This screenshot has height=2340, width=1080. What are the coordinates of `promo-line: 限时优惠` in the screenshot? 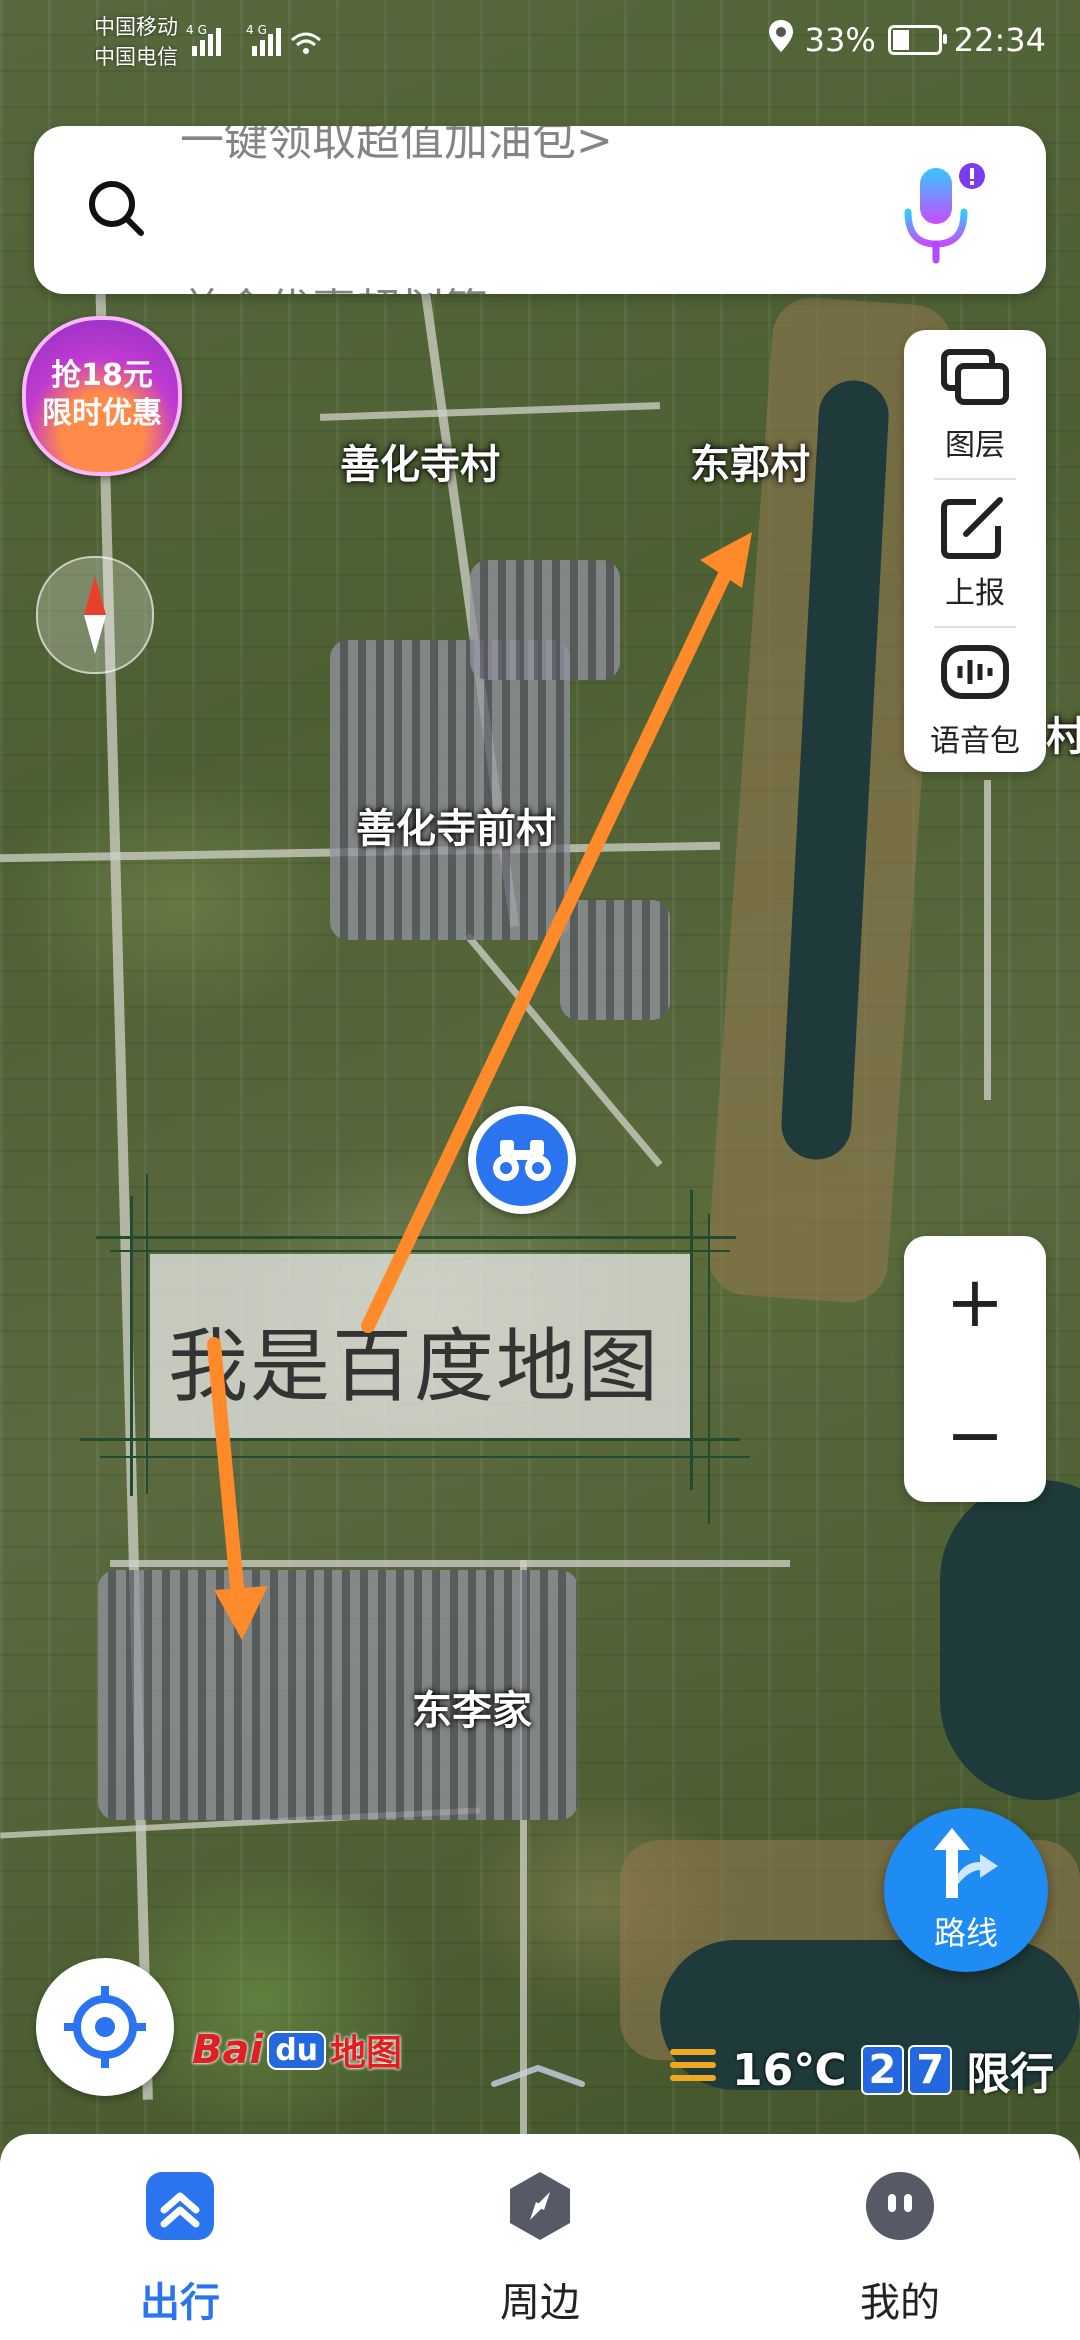 It's located at (102, 413).